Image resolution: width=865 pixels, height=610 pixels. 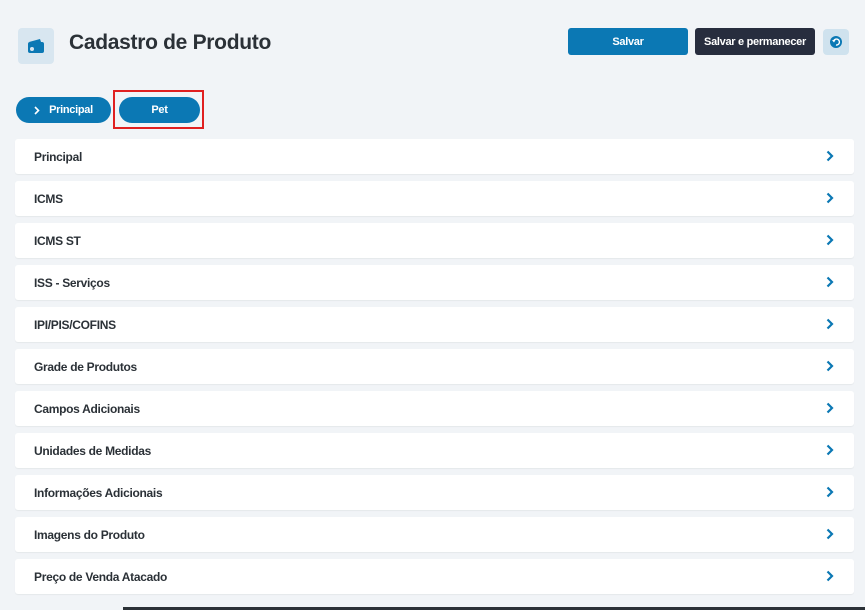 I want to click on save-and-stay-button: Salvar e permanecer, so click(x=755, y=41).